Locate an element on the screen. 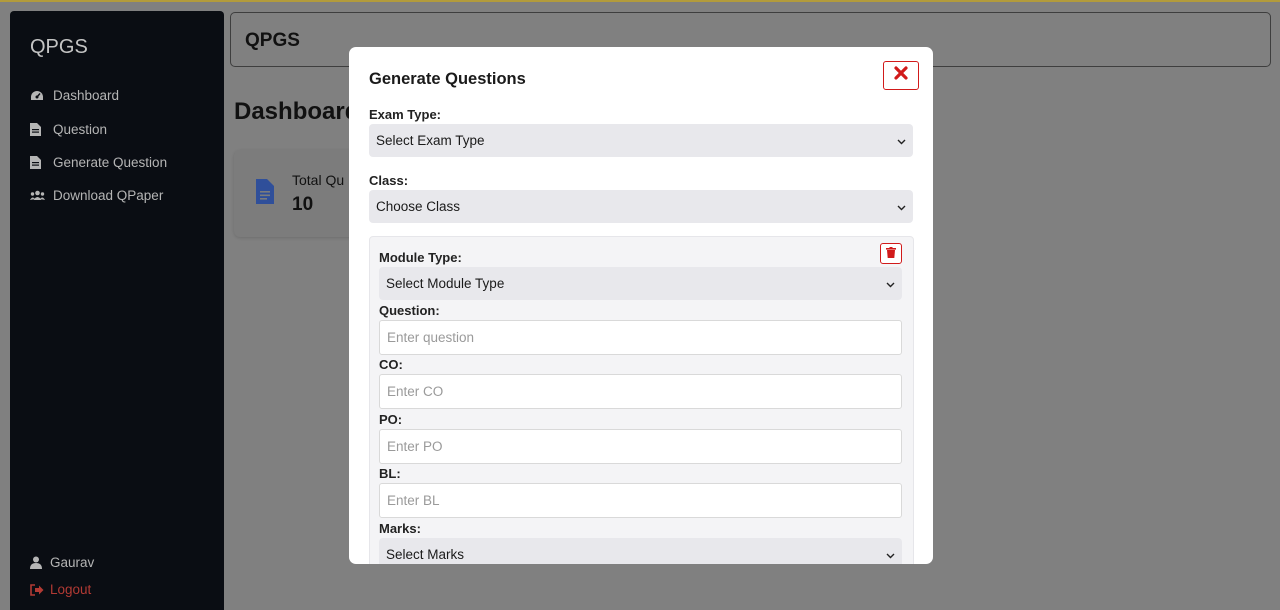 The height and width of the screenshot is (610, 1280). top-accent-strip is located at coordinates (640, 1).